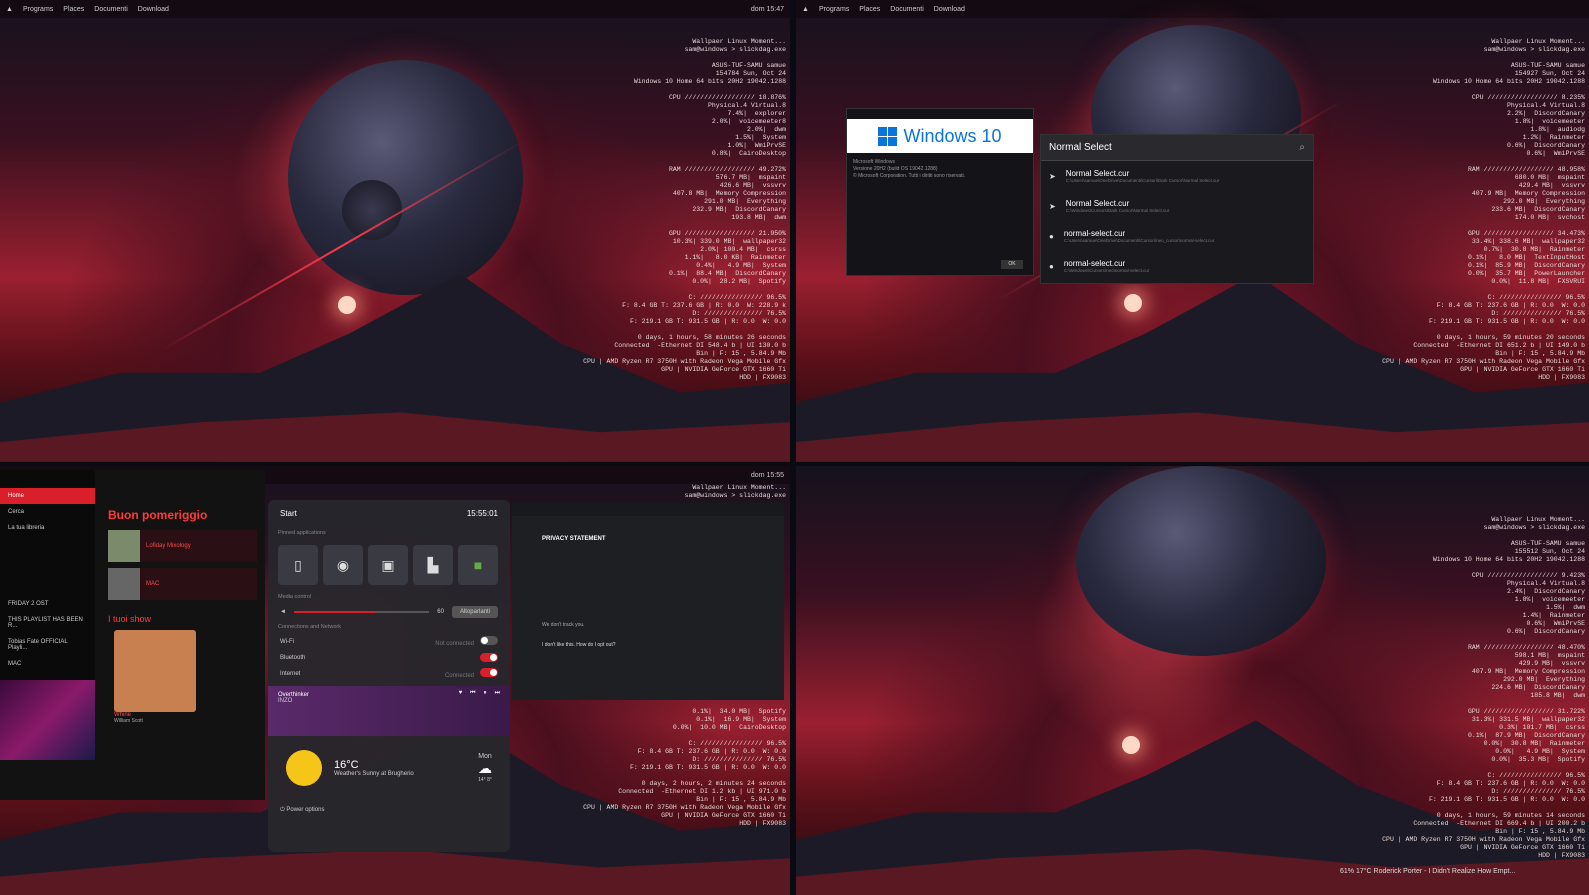 The height and width of the screenshot is (895, 1589). What do you see at coordinates (130, 619) in the screenshot?
I see `shows-heading: I tuoi show` at bounding box center [130, 619].